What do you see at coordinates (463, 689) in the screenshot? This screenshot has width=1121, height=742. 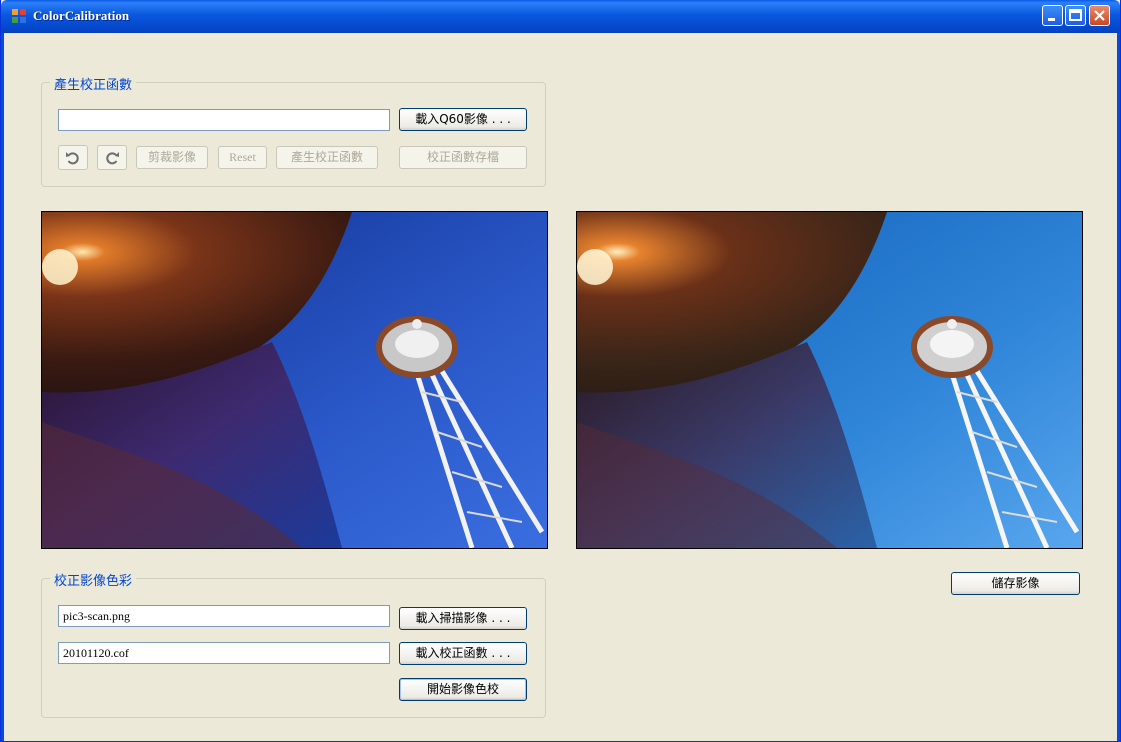 I see `start-calibration-button: 開始影像色校` at bounding box center [463, 689].